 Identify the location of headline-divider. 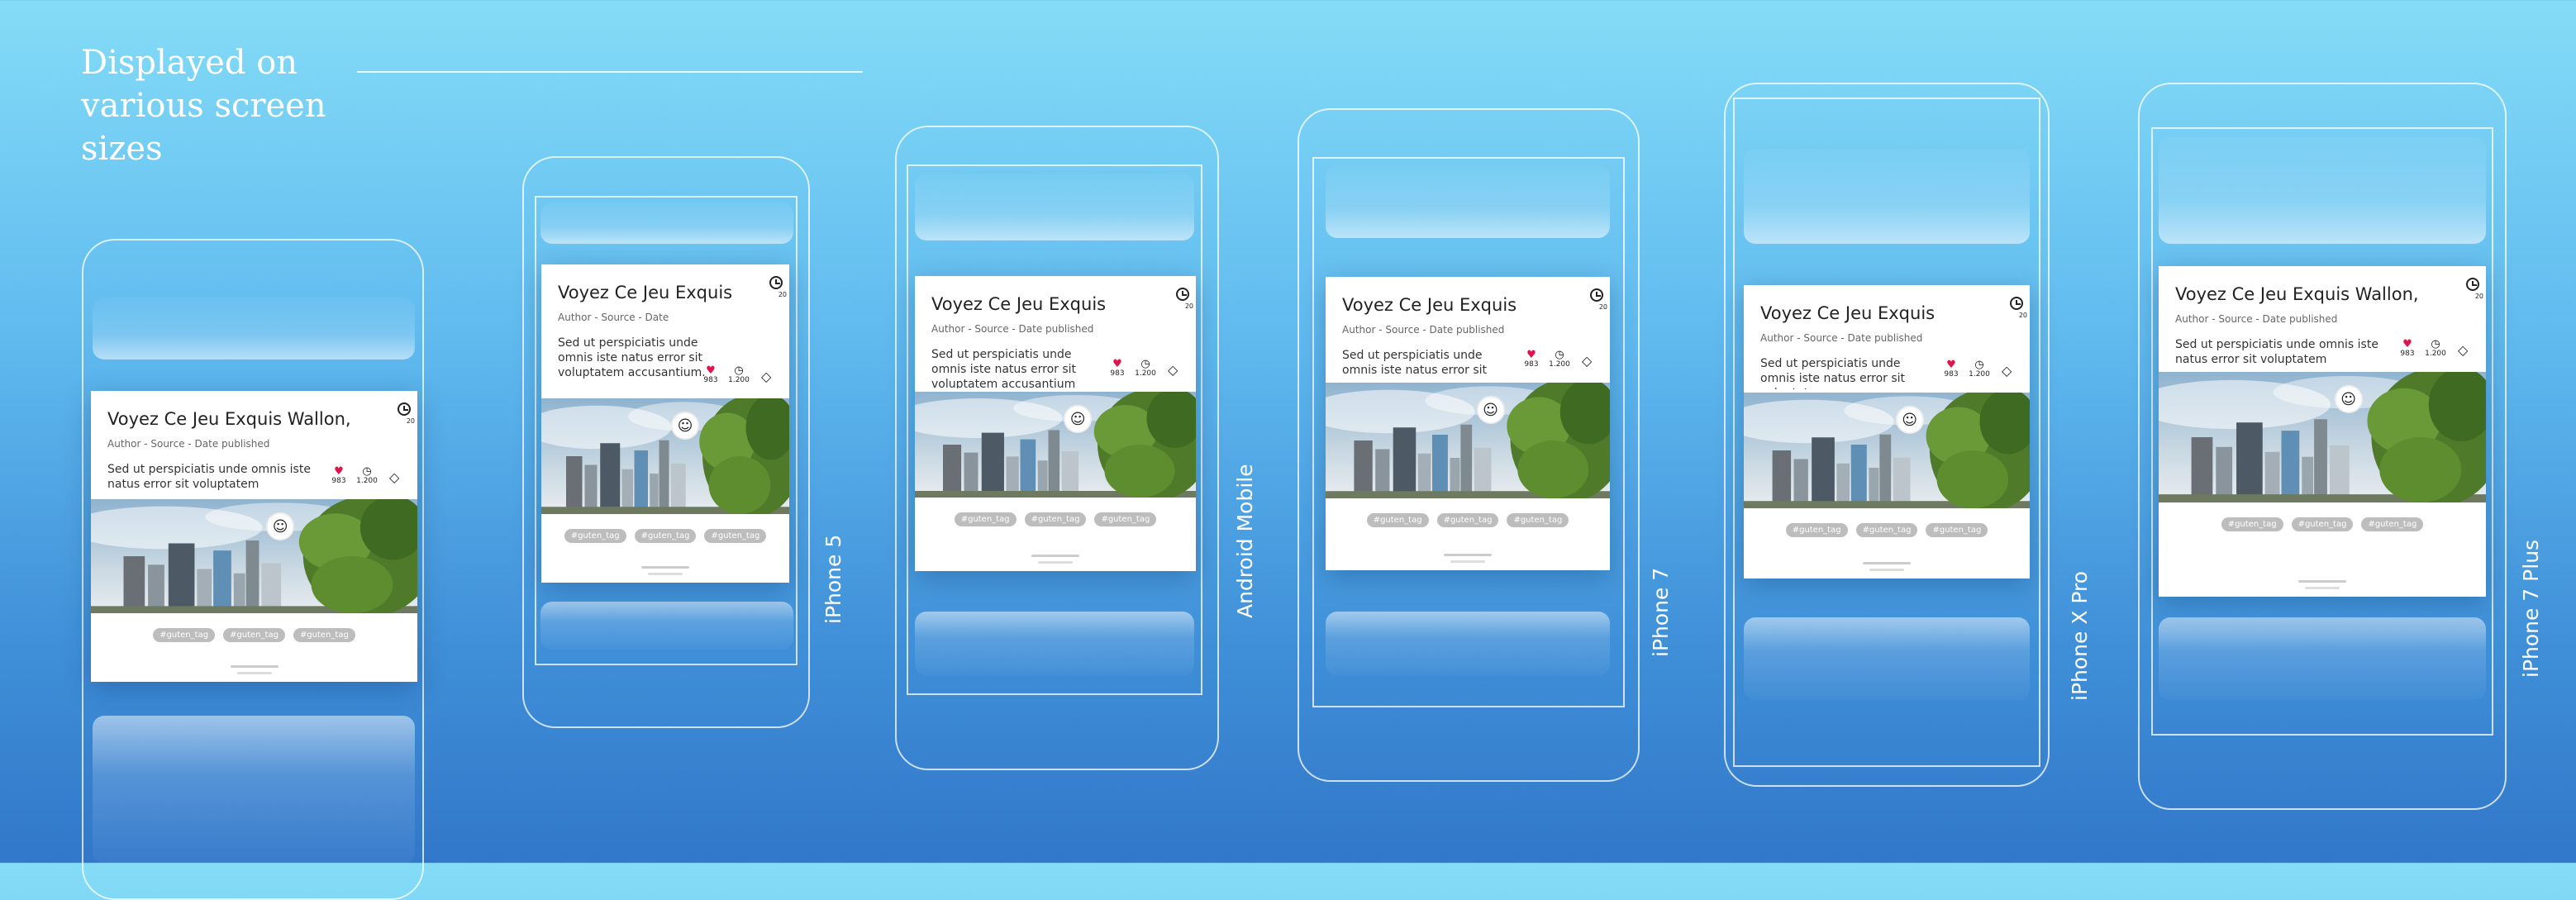
(610, 72).